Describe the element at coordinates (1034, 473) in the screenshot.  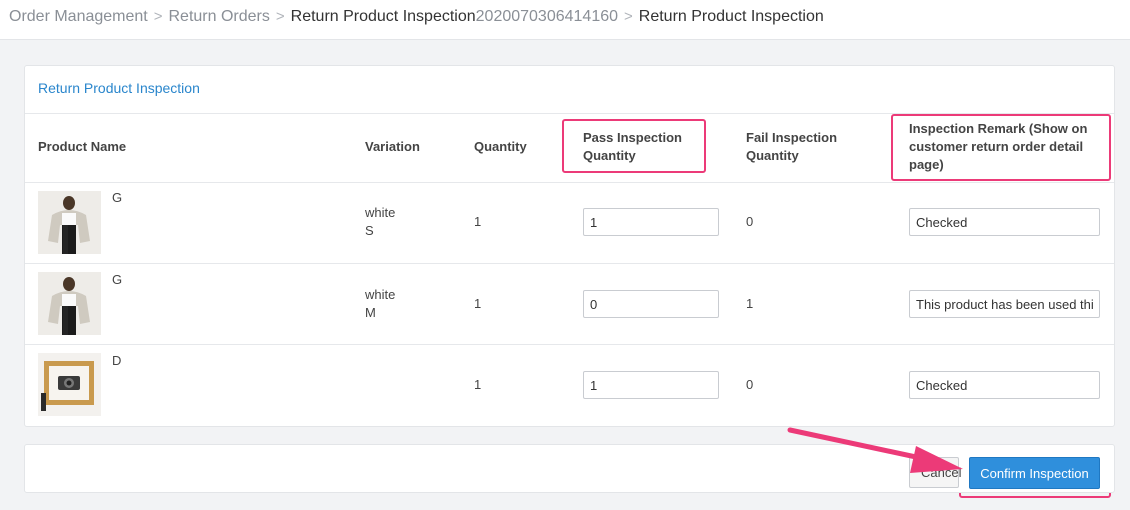
I see `confirm-inspection-button: Confirm Inspection` at that location.